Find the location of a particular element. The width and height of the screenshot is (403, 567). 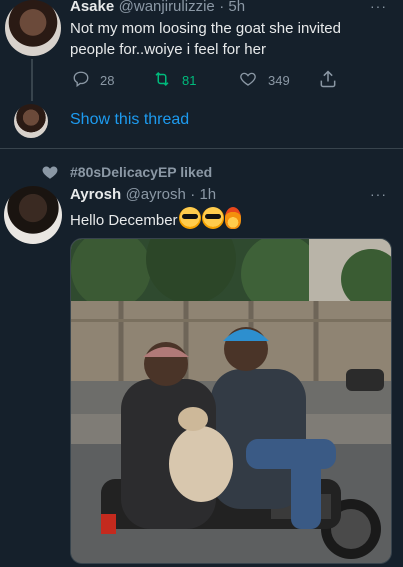

tweet2-time: · 1h is located at coordinates (203, 194).